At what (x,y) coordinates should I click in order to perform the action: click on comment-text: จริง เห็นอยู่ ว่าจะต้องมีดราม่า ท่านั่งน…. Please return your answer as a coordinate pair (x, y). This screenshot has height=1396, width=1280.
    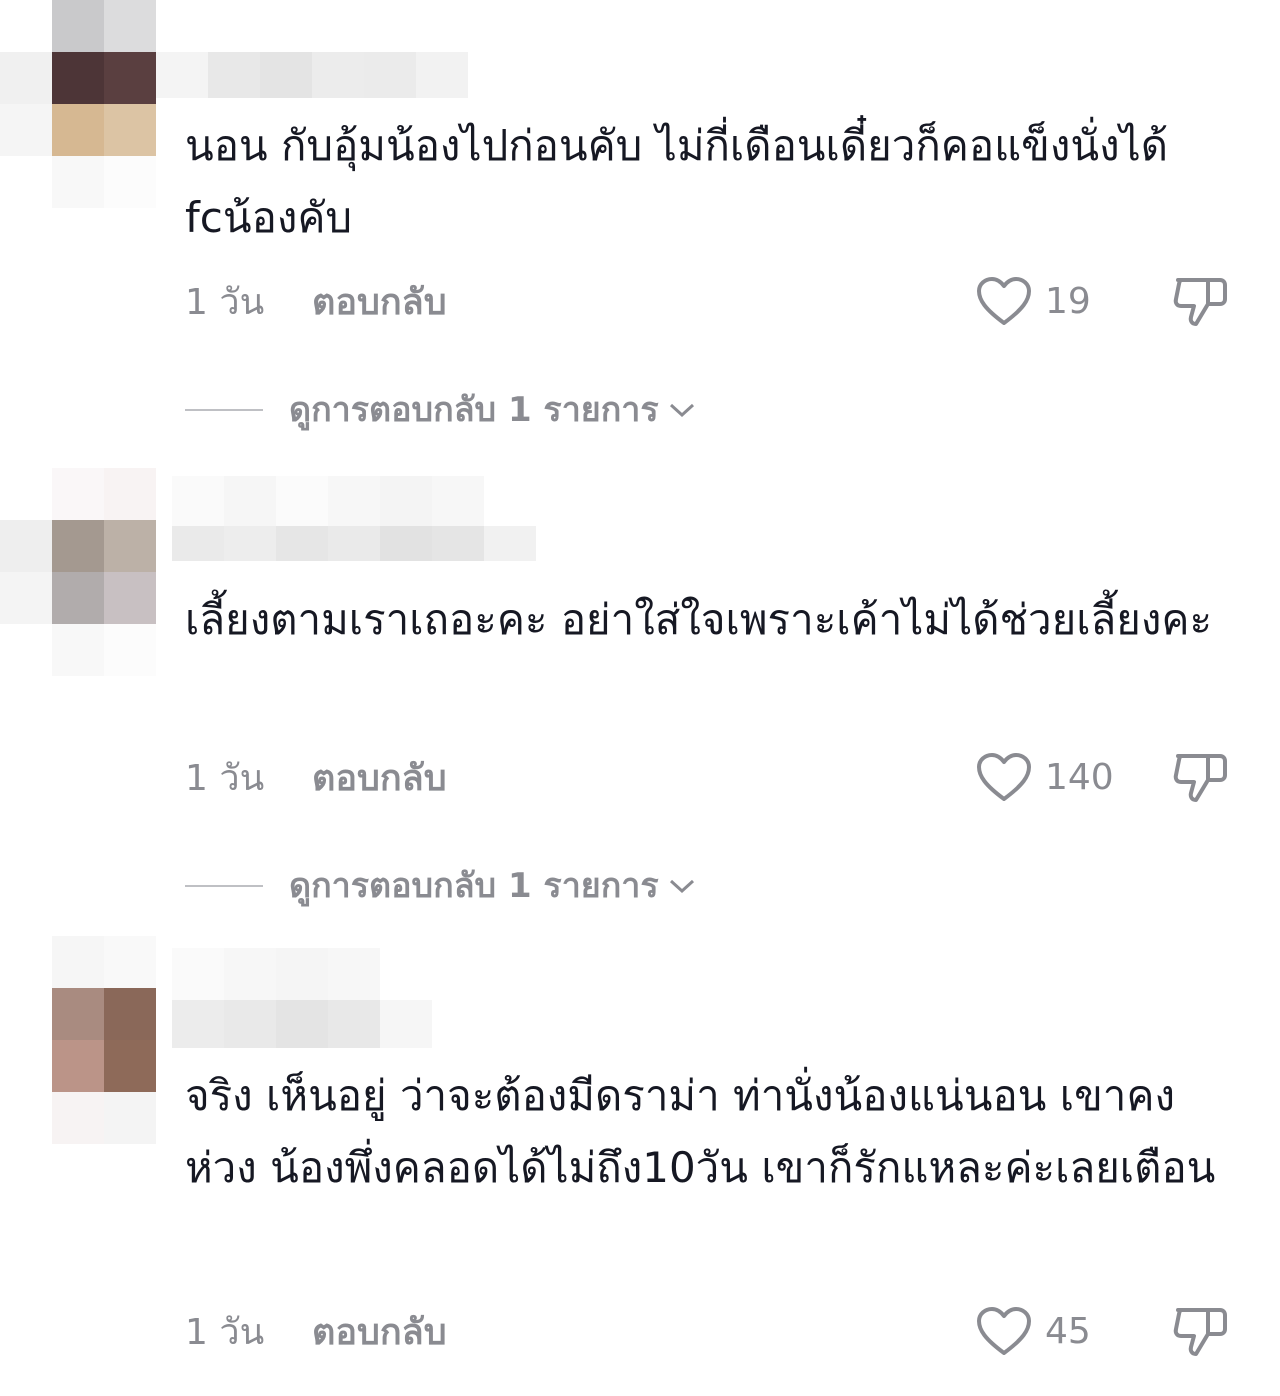
    Looking at the image, I should click on (700, 1131).